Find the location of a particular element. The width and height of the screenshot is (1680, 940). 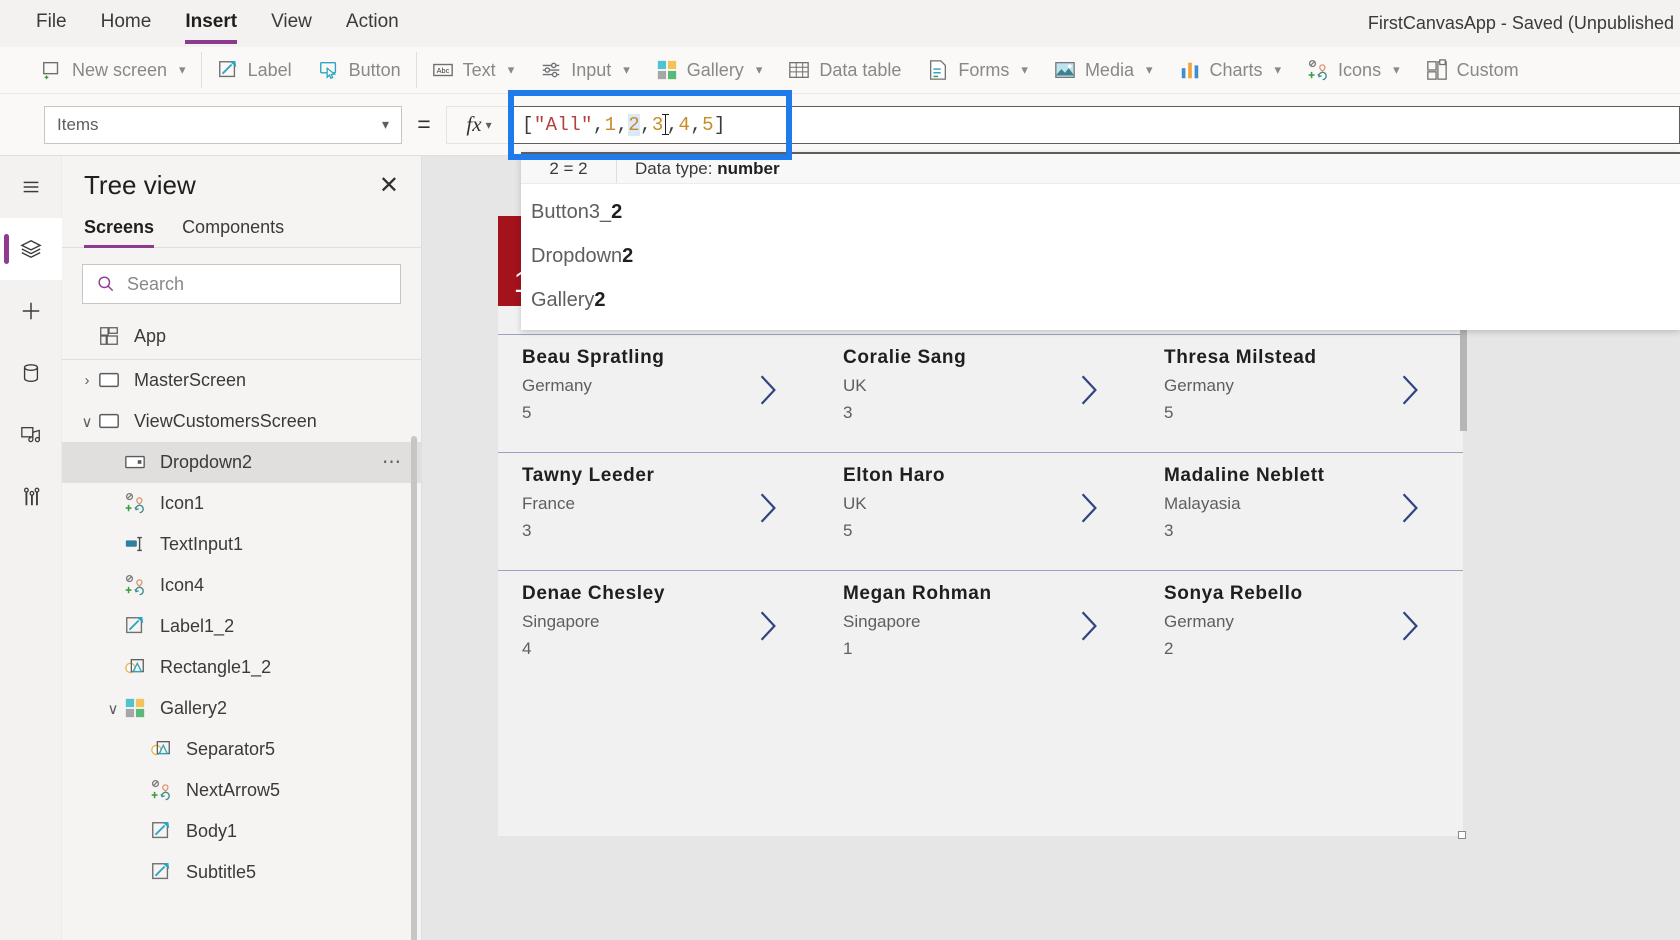

input-icon is located at coordinates (551, 70).